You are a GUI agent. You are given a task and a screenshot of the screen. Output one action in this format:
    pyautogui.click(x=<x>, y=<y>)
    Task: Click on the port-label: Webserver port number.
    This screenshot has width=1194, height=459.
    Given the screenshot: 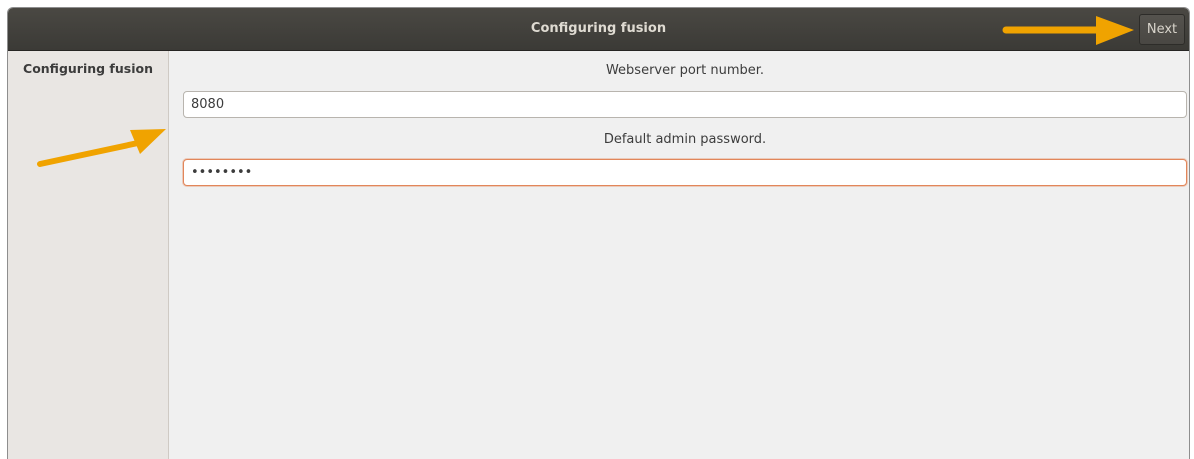 What is the action you would take?
    pyautogui.click(x=685, y=70)
    